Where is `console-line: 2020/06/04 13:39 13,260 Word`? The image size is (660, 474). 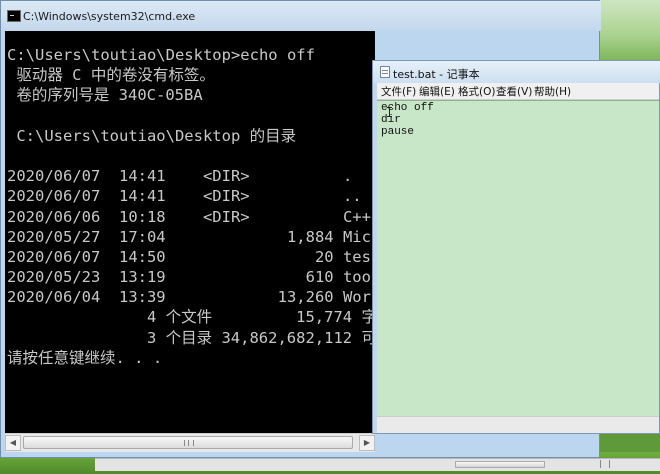 console-line: 2020/06/04 13:39 13,260 Word is located at coordinates (191, 297).